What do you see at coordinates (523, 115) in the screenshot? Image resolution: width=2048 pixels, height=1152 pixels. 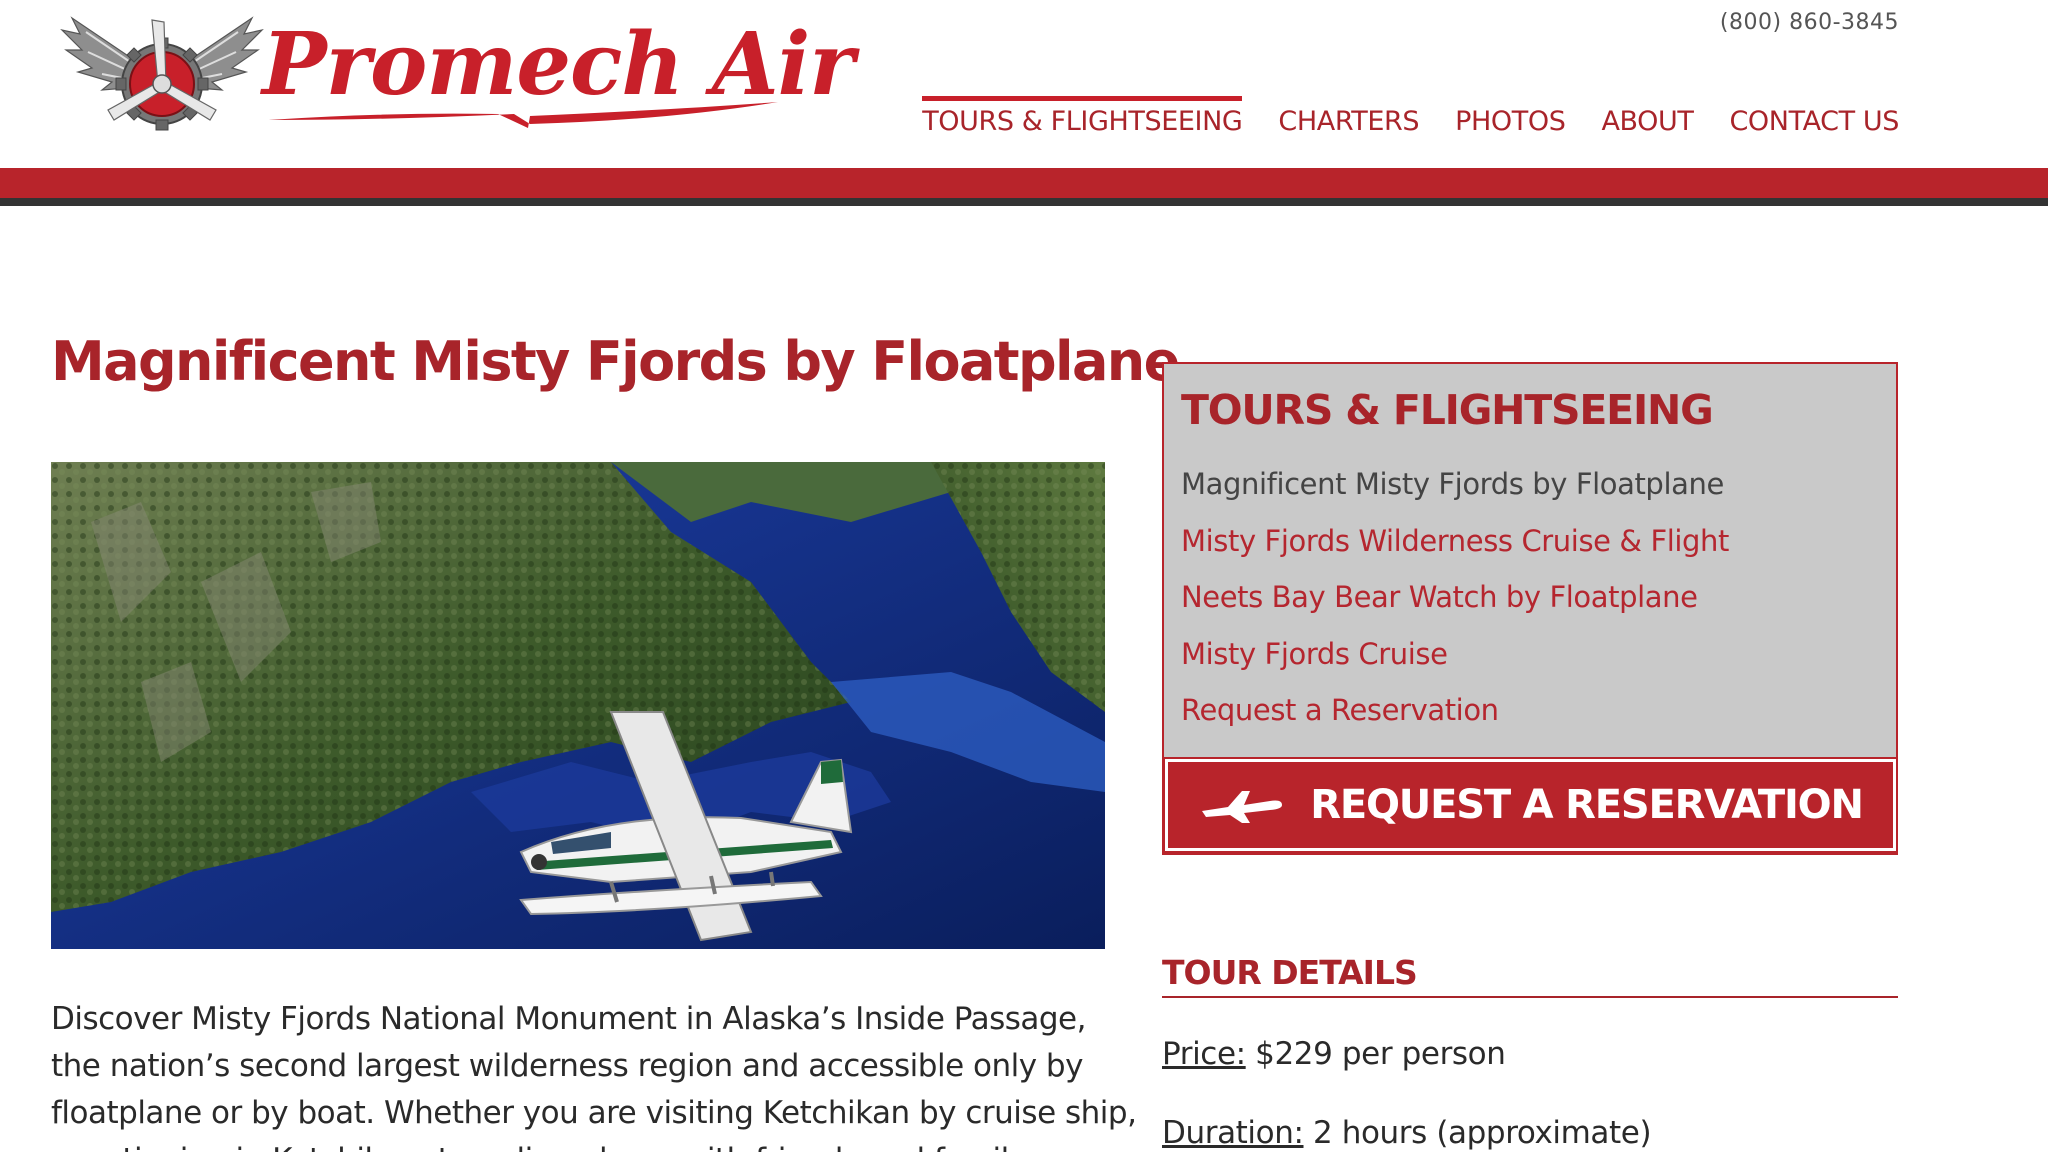 I see `logo-swoosh` at bounding box center [523, 115].